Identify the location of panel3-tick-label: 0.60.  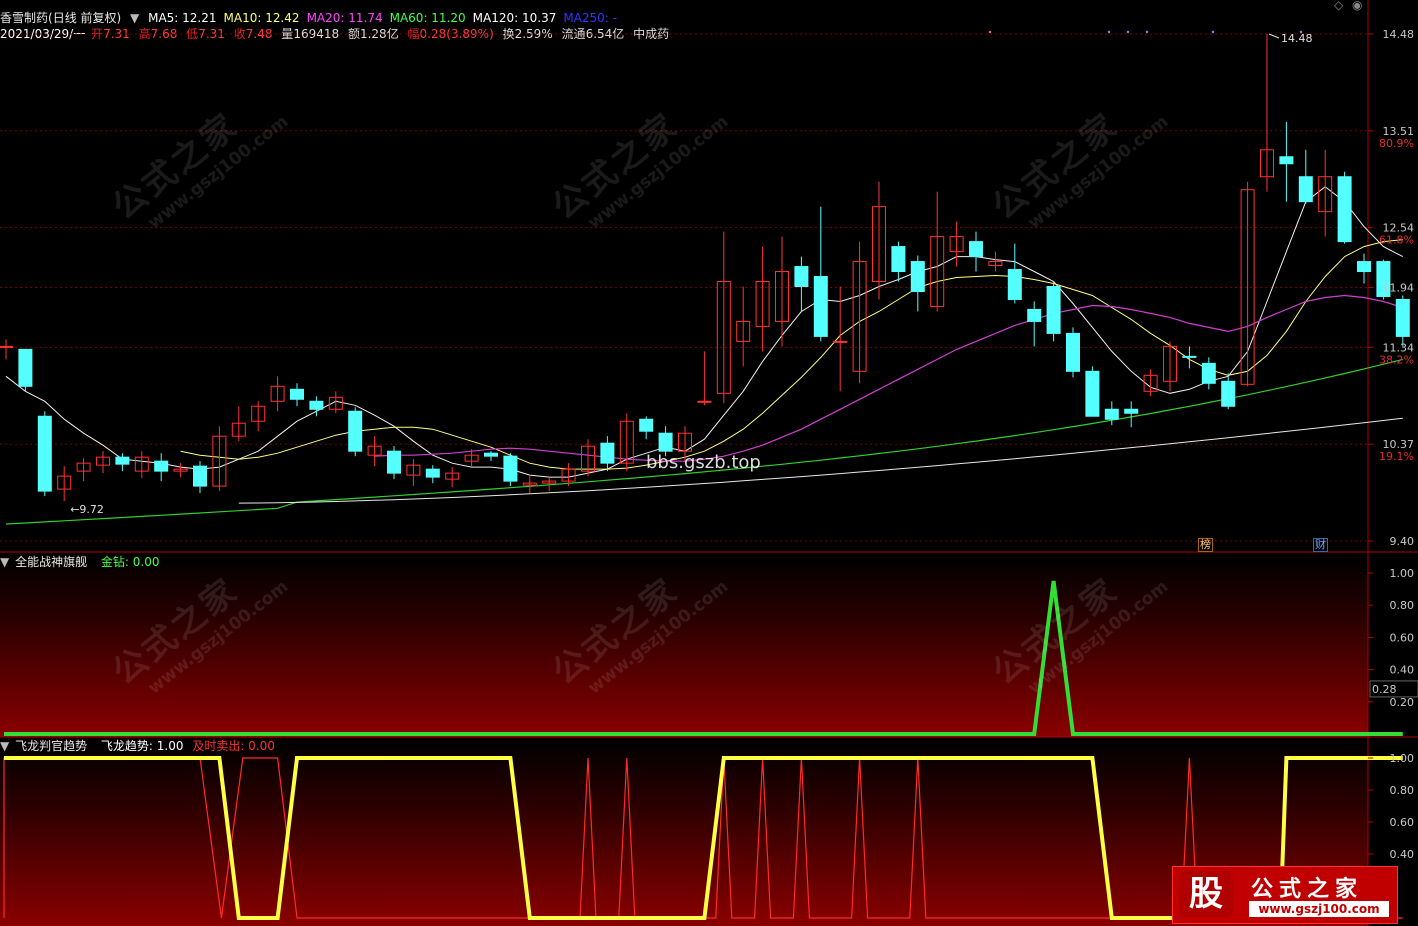
(1402, 822).